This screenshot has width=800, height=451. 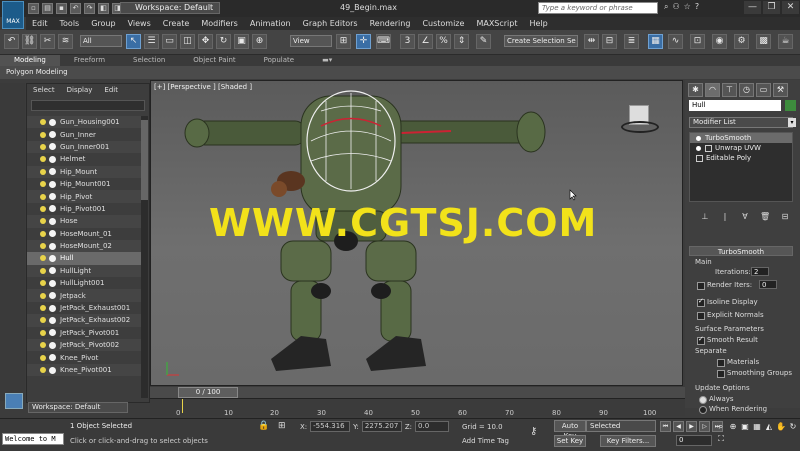 I want to click on open-file-icon: ▤, so click(x=47, y=8).